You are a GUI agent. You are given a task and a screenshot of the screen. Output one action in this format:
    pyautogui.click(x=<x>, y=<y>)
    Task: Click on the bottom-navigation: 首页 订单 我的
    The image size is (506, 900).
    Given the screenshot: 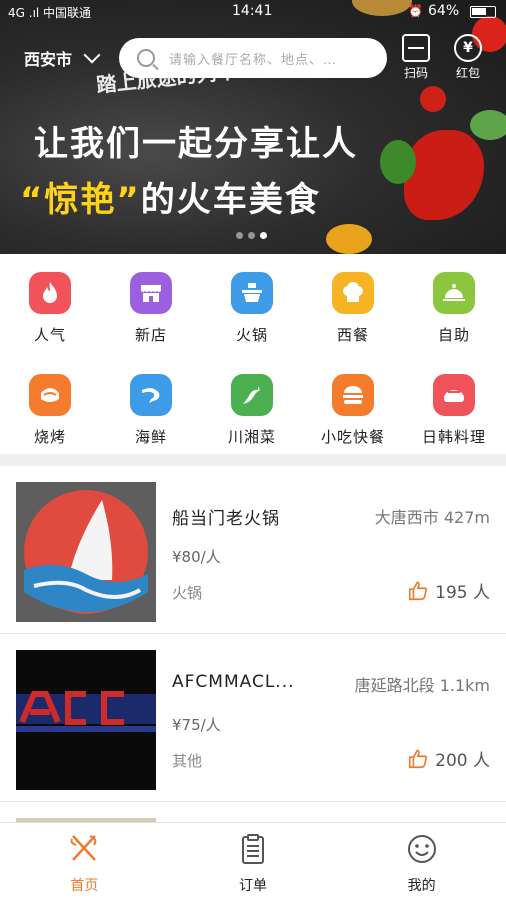 What is the action you would take?
    pyautogui.click(x=253, y=861)
    